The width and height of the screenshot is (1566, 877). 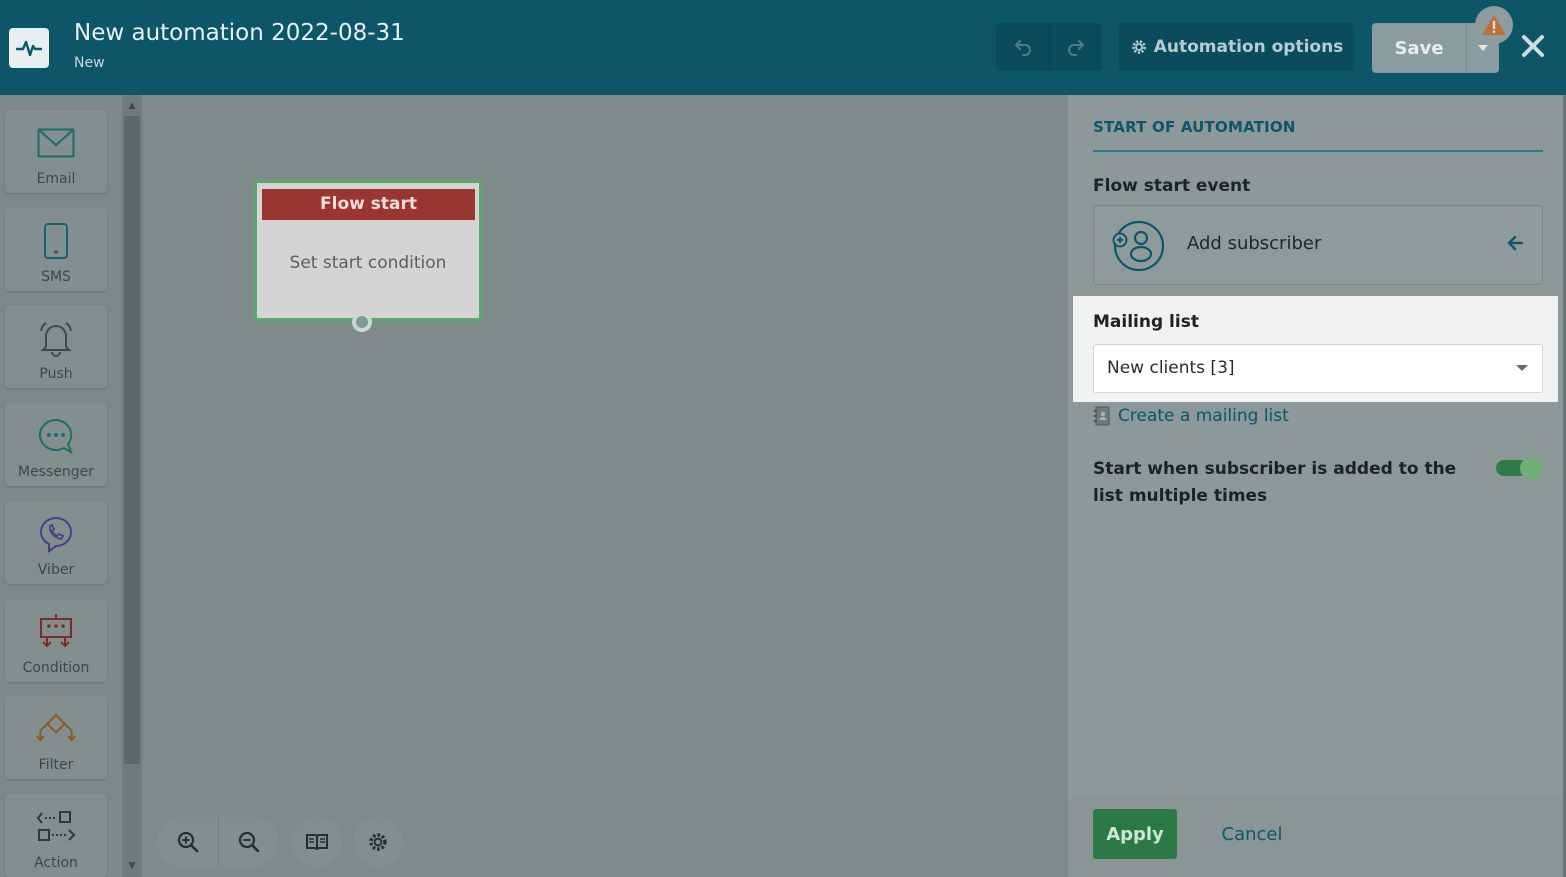 I want to click on warning-icon, so click(x=1494, y=25).